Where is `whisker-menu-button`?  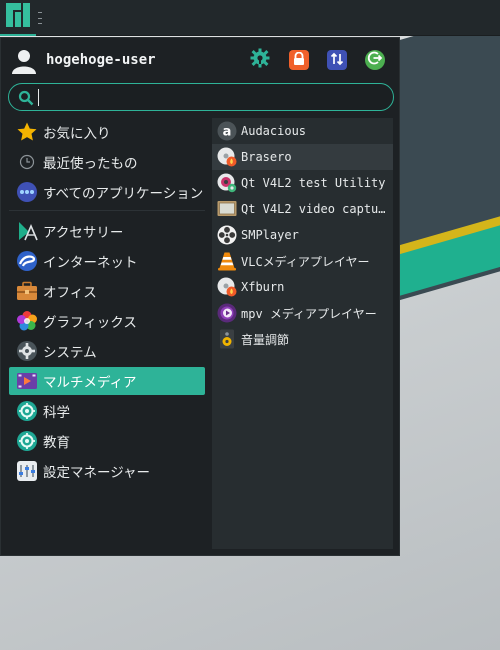 whisker-menu-button is located at coordinates (18, 18).